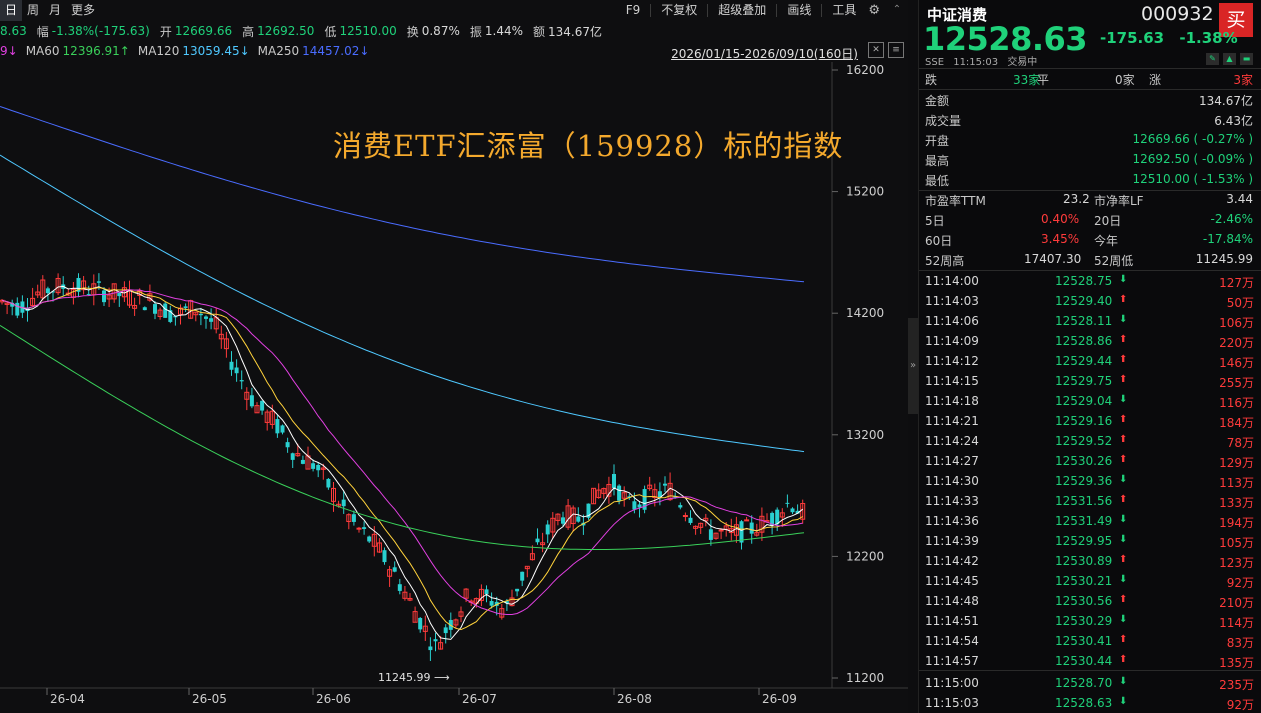 The width and height of the screenshot is (1261, 713). I want to click on tick-row: 11:14:00 12528.75 ⬇ 127万, so click(1090, 282).